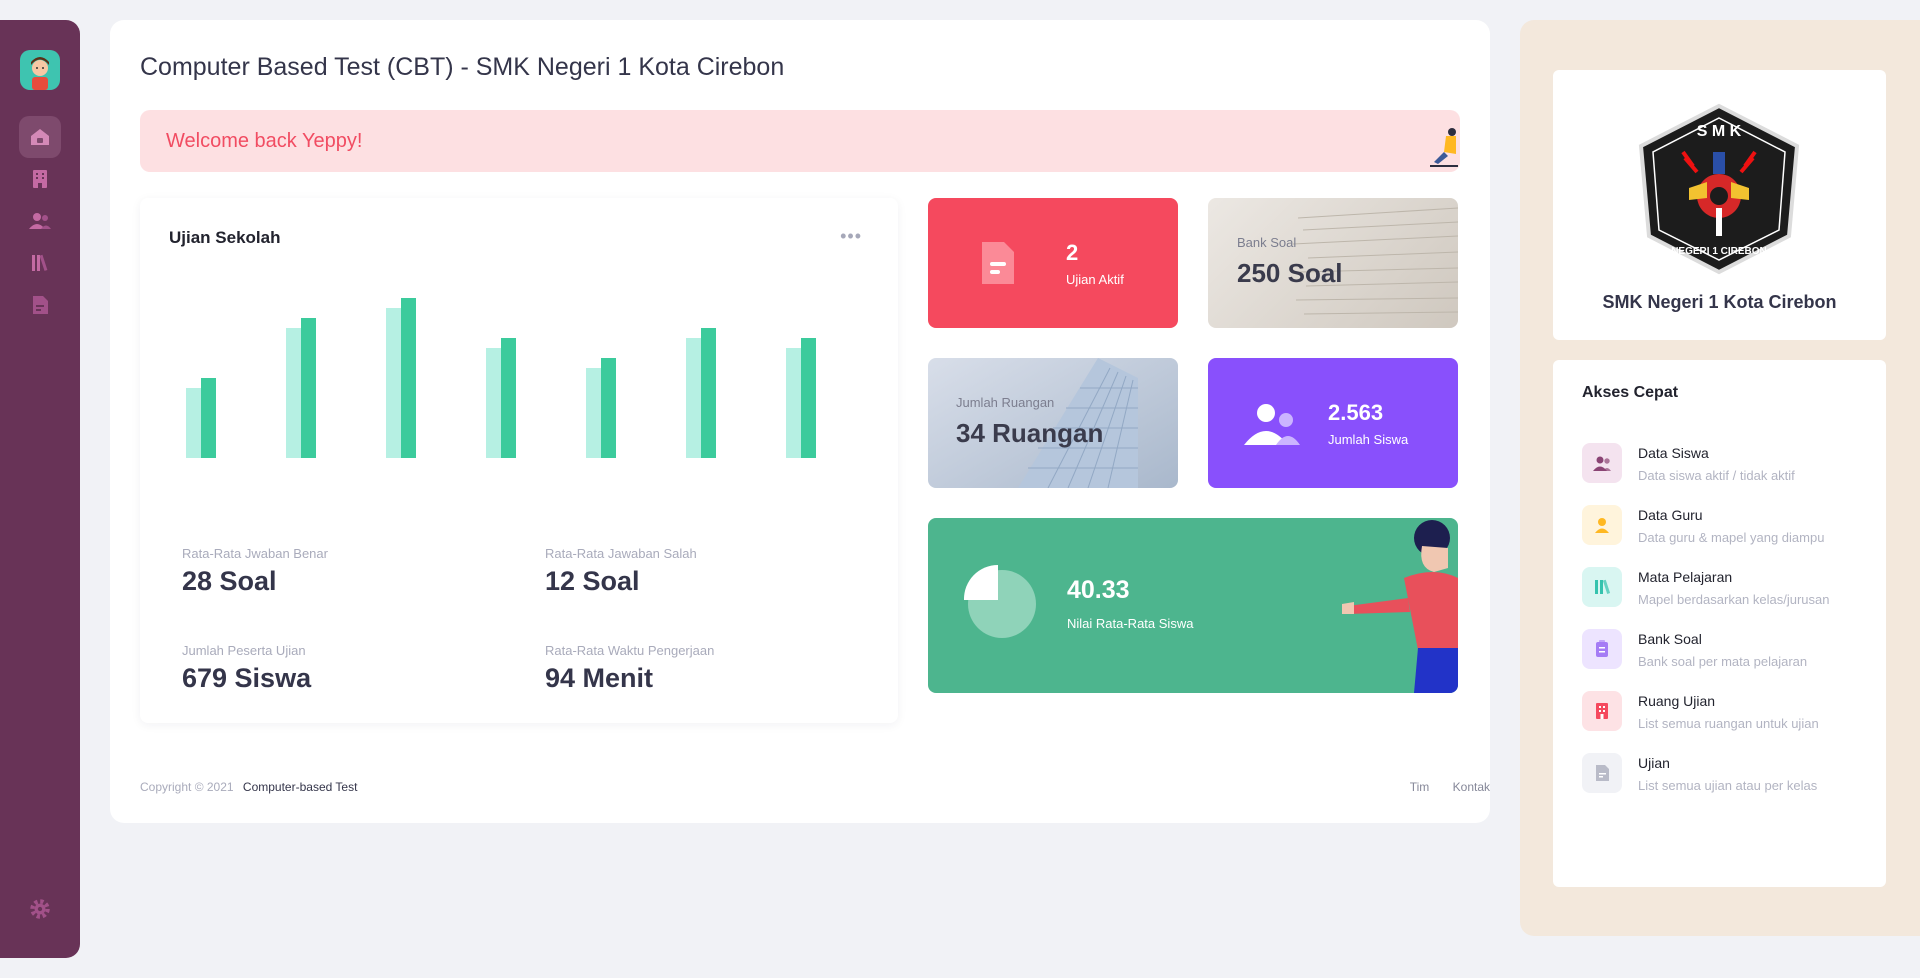 The height and width of the screenshot is (978, 1920). I want to click on students-value: 2.563, so click(1356, 412).